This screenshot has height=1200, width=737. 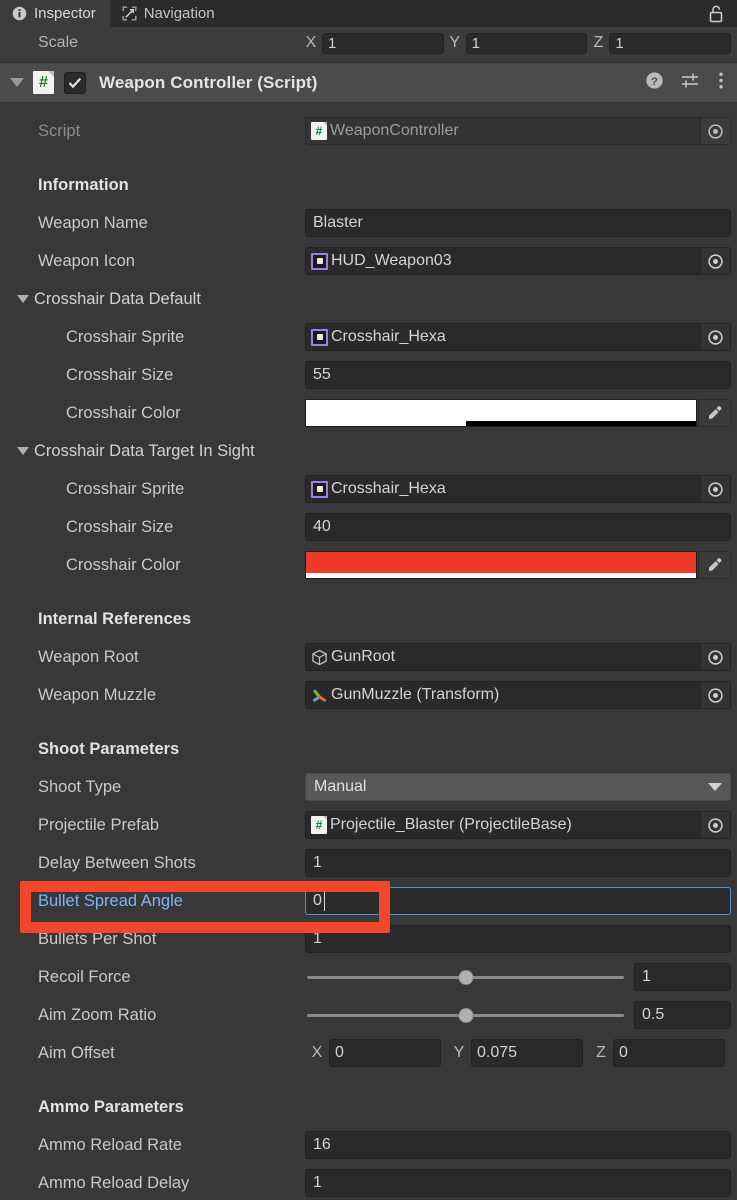 I want to click on weapon-muzzle-row: Weapon Muzzle GunMuzzle (Transform), so click(x=368, y=695).